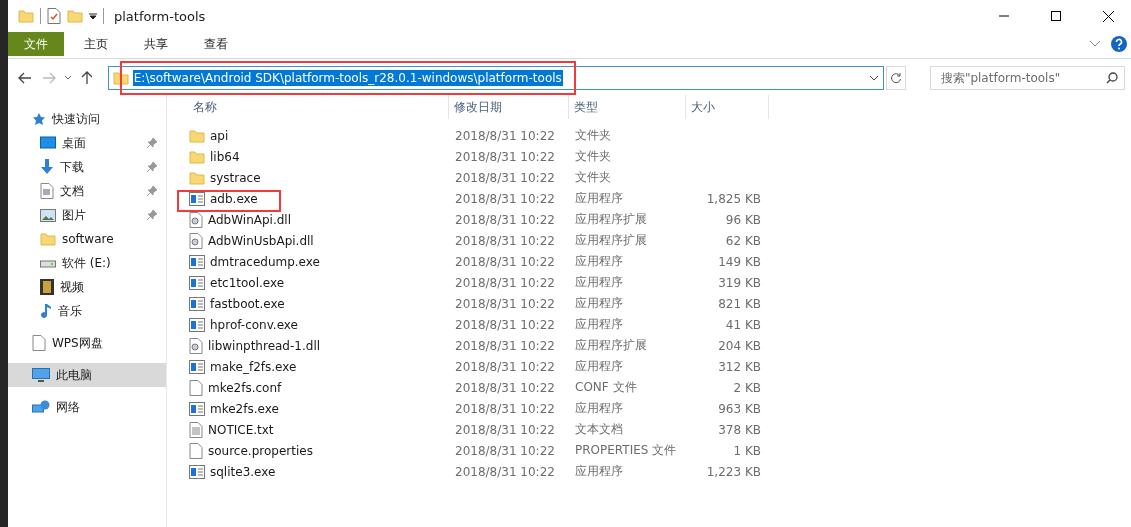 This screenshot has width=1131, height=527. Describe the element at coordinates (727, 107) in the screenshot. I see `column-header: 大小` at that location.